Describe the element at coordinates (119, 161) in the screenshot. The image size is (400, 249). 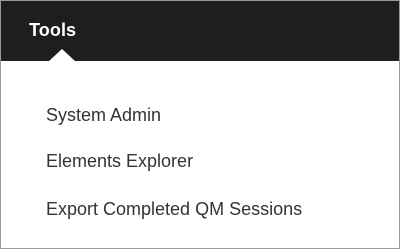
I see `menu-item-elements-explorer: Elements Explorer` at that location.